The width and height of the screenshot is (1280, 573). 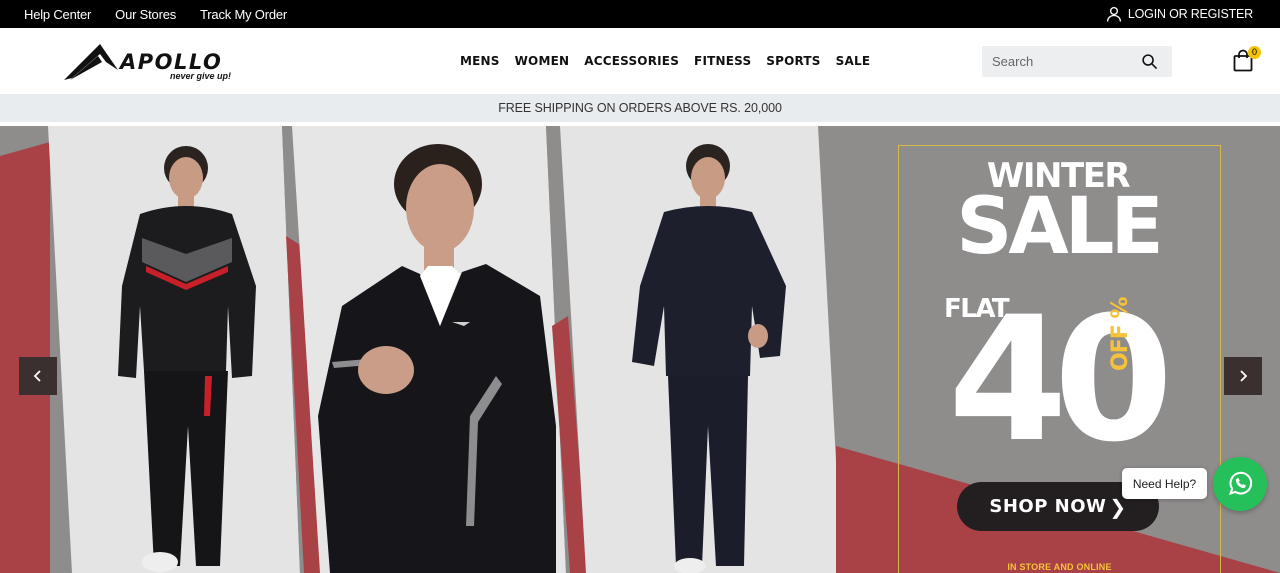 I want to click on track-order-link: Track My Order, so click(x=243, y=14).